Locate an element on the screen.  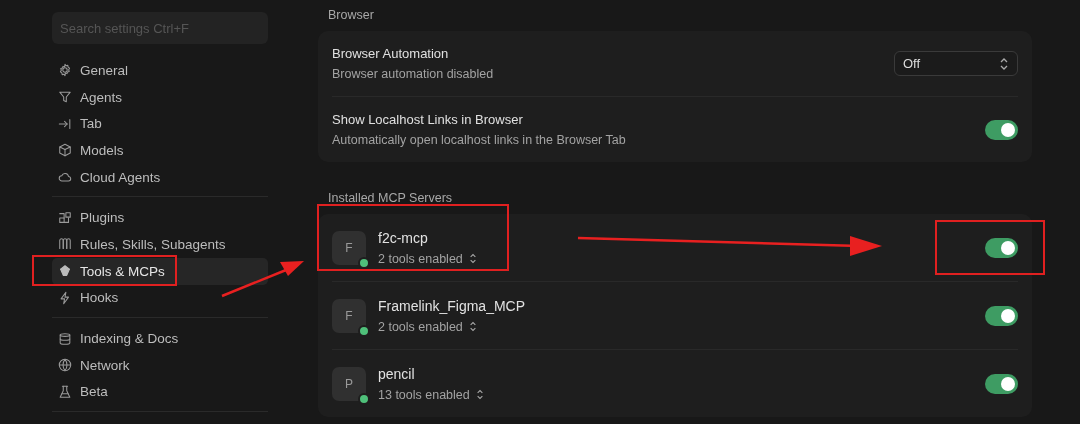
server-avatar: P is located at coordinates (349, 383).